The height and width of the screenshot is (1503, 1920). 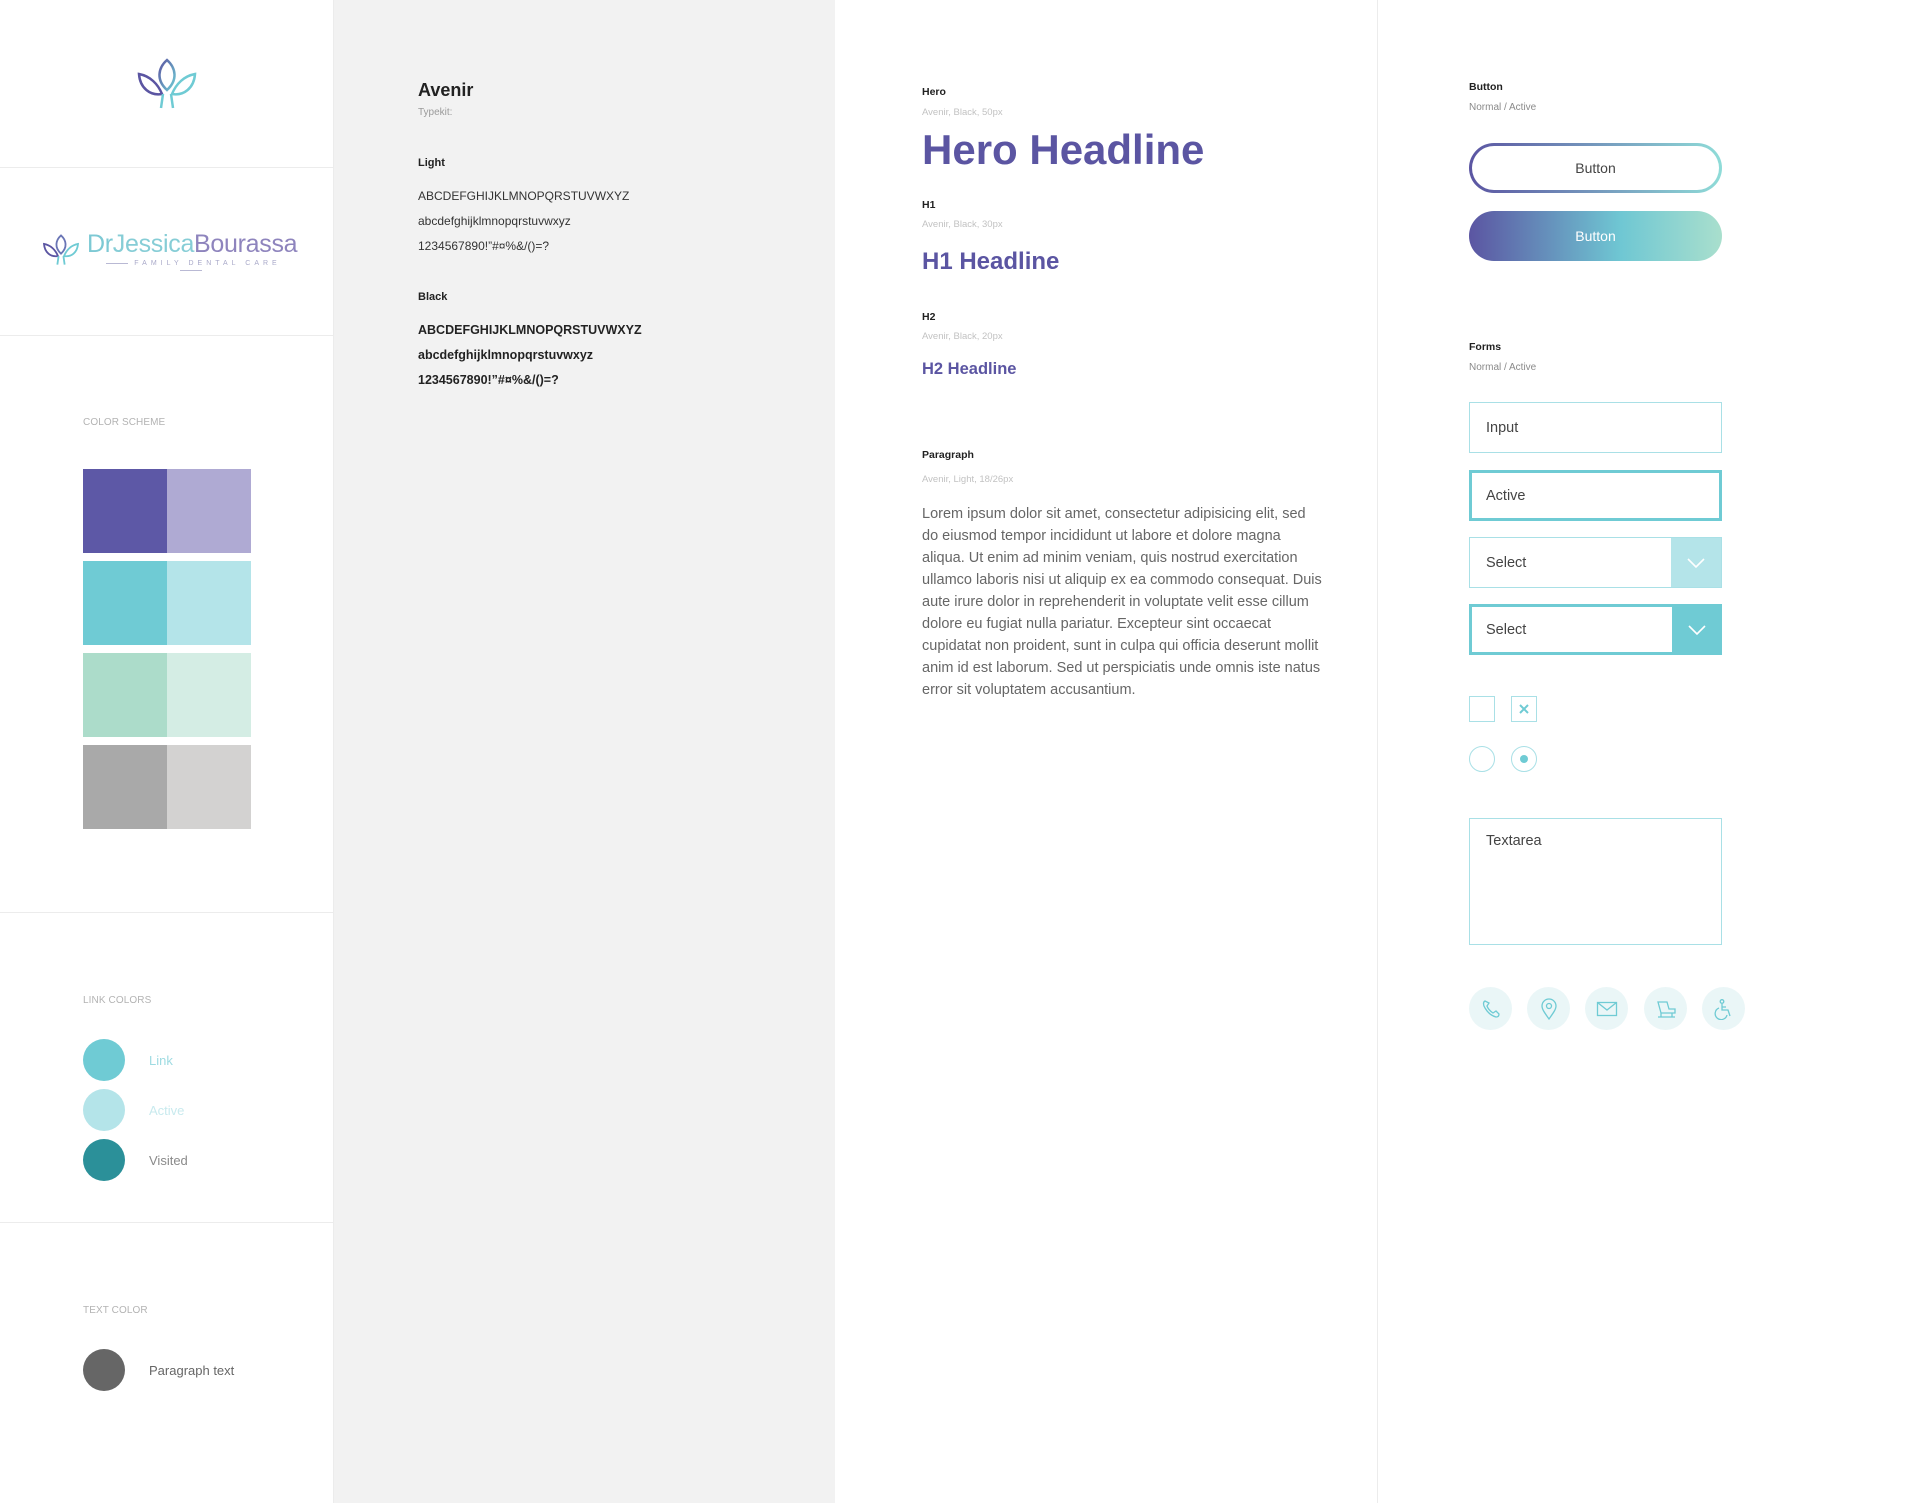 I want to click on swatch-grey, so click(x=125, y=787).